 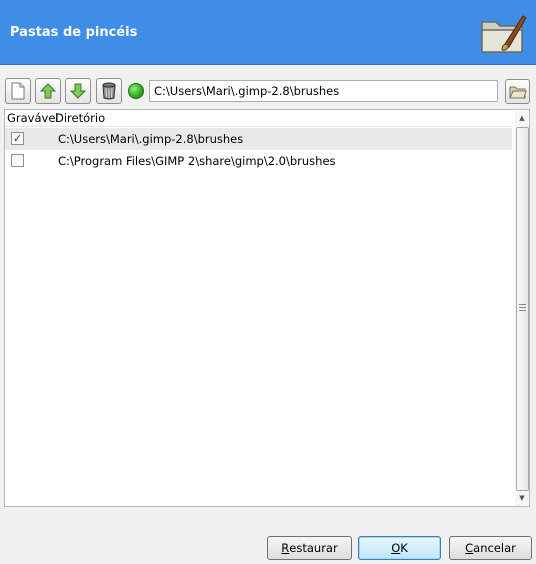 I want to click on directory-path-text: C:\Users\Mari\.gimp-2.8\brushes, so click(x=151, y=139).